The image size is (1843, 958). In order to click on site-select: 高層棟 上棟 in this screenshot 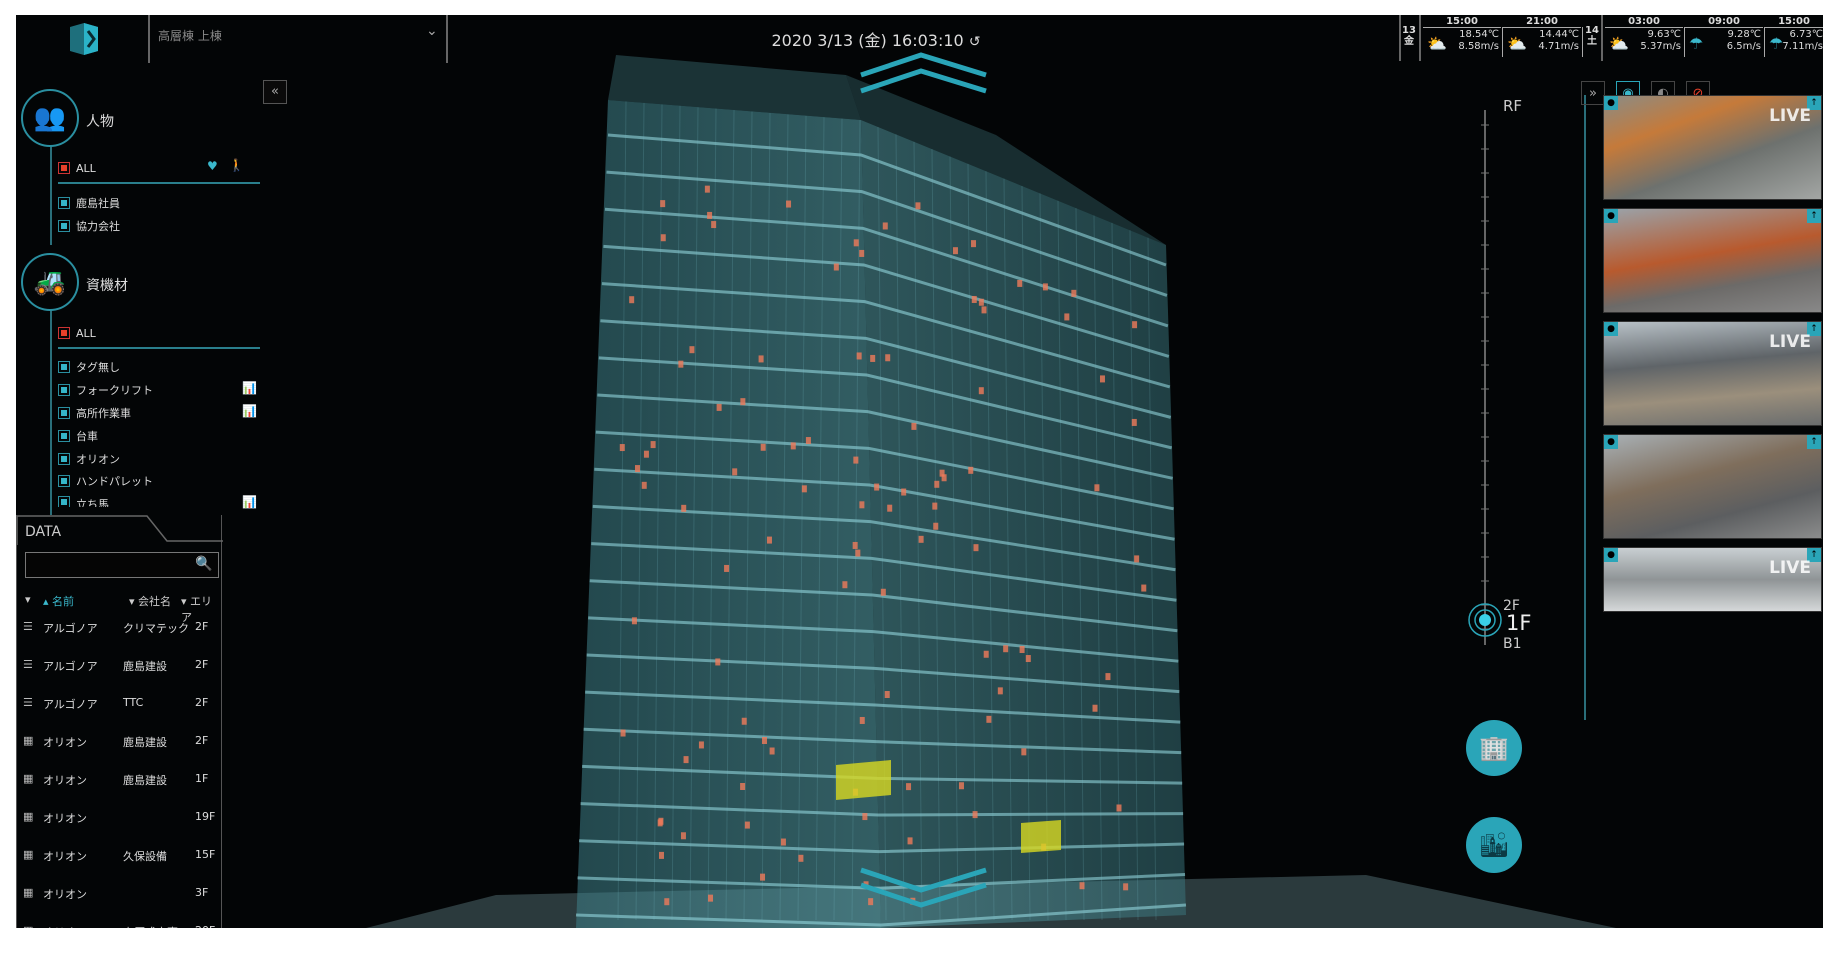, I will do `click(190, 35)`.